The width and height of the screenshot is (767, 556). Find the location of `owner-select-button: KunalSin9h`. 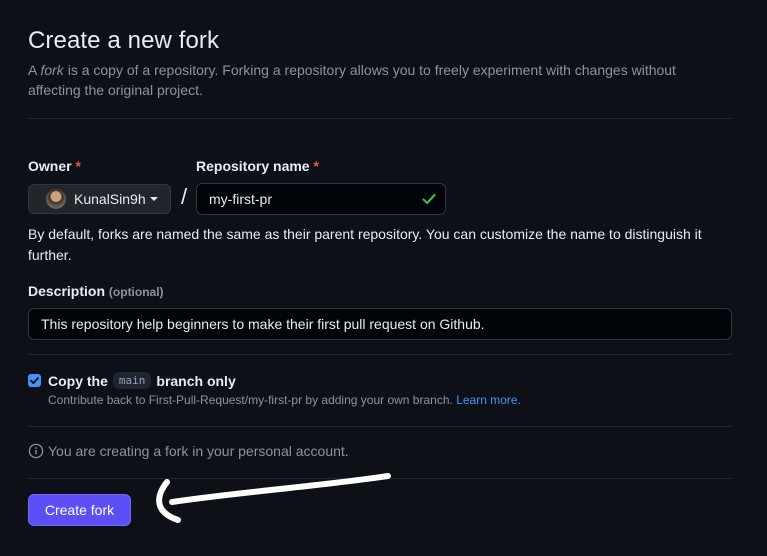

owner-select-button: KunalSin9h is located at coordinates (99, 199).